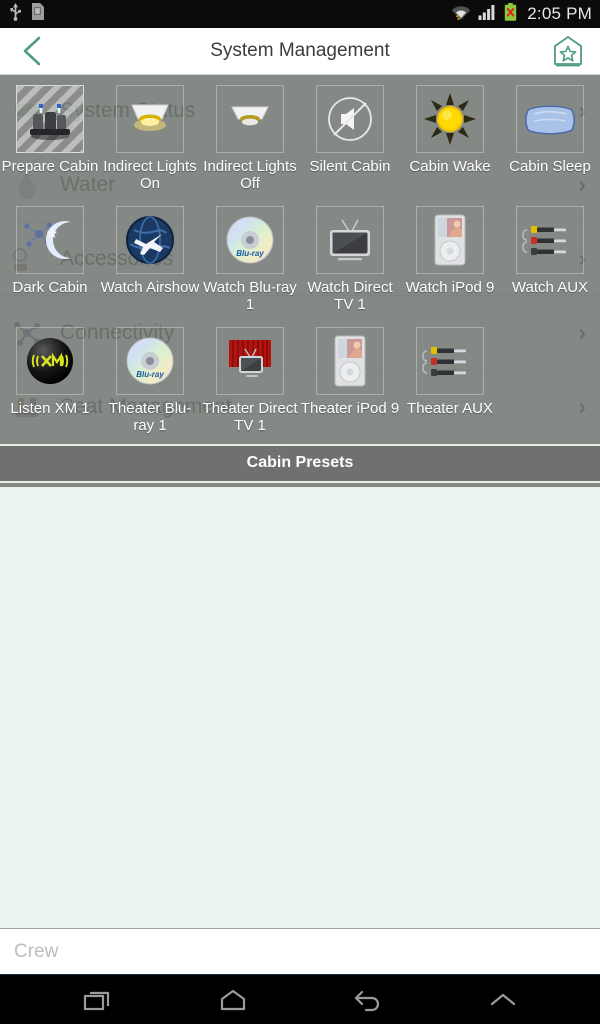  Describe the element at coordinates (300, 951) in the screenshot. I see `crew-field: Crew` at that location.